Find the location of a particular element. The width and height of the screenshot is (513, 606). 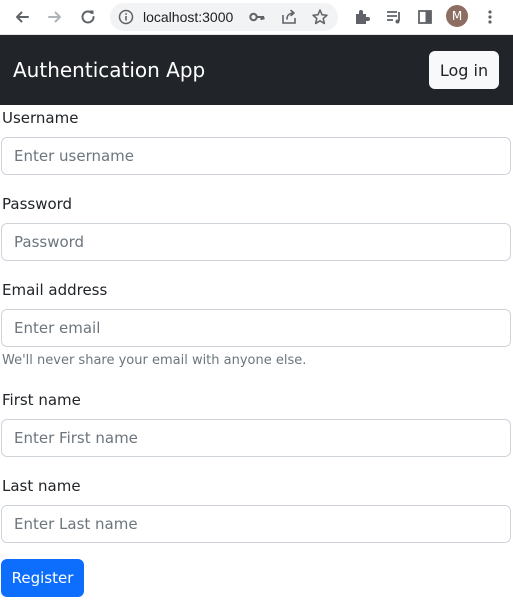

media-icon is located at coordinates (394, 17).